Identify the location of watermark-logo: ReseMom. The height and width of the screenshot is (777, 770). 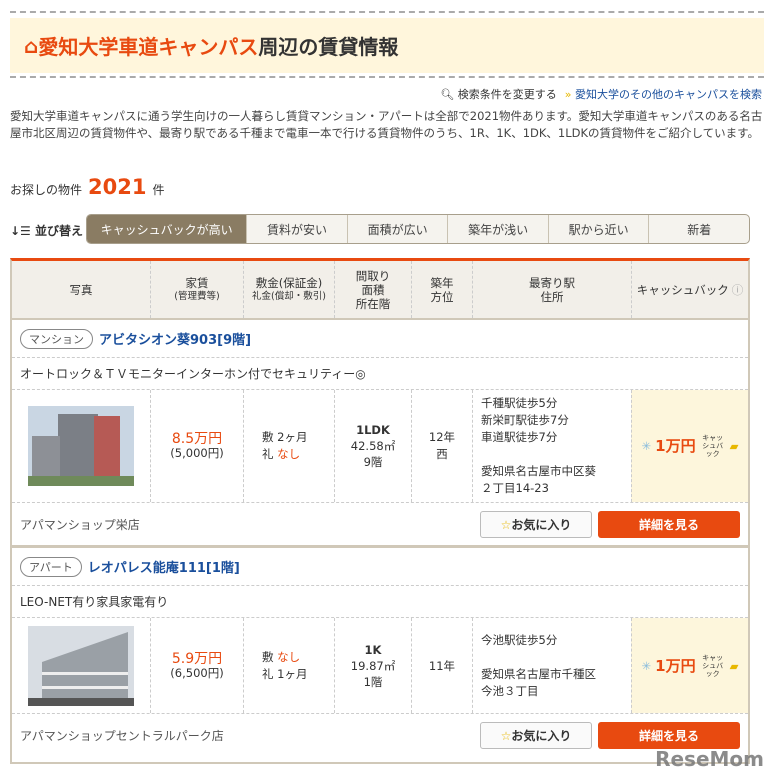
(709, 759).